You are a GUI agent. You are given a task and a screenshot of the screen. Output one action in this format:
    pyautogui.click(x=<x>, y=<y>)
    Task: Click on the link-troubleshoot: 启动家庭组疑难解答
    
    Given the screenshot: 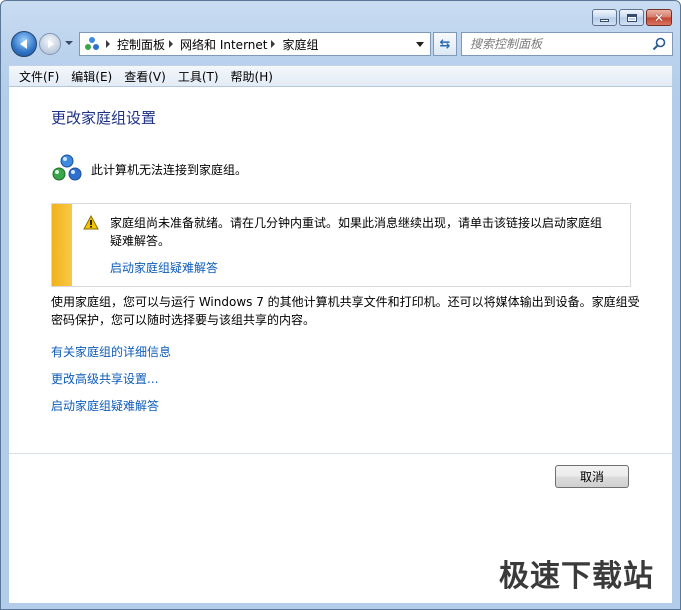 What is the action you would take?
    pyautogui.click(x=105, y=405)
    